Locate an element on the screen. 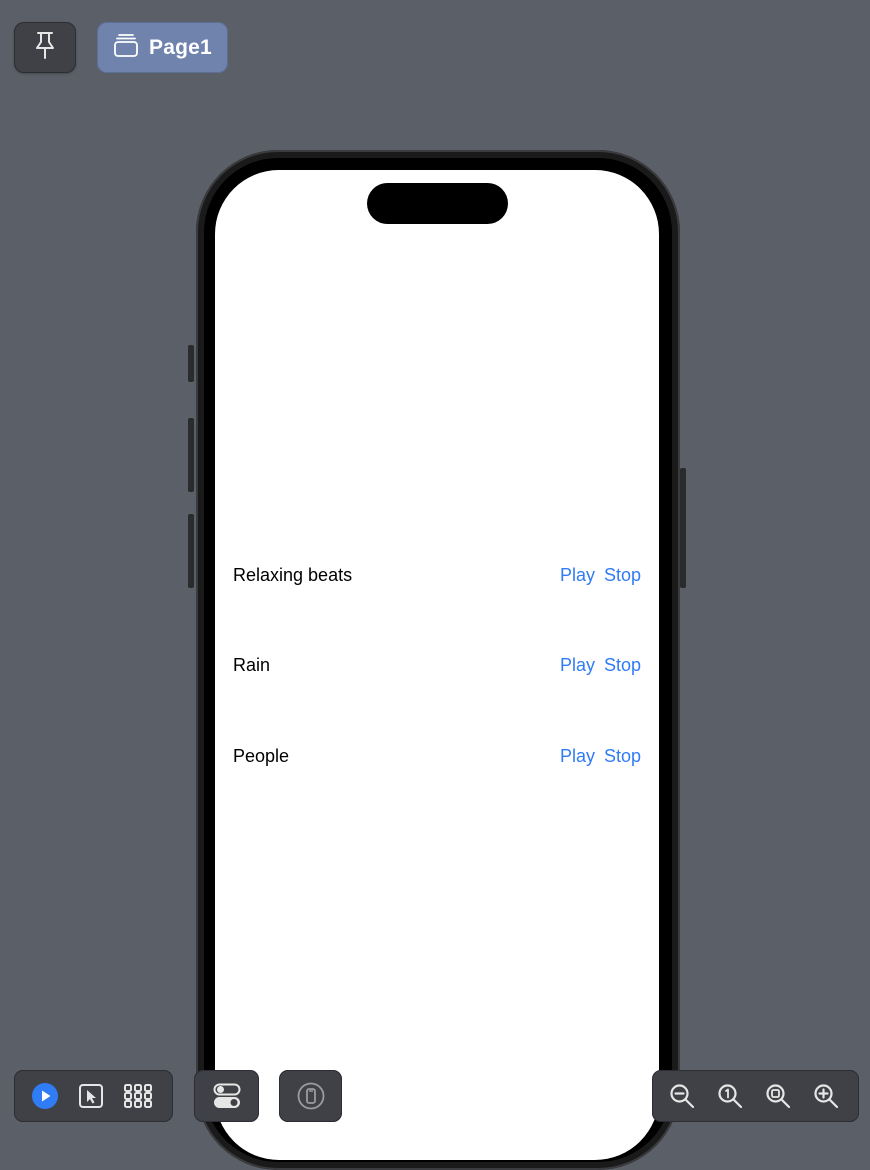  select-cursor-icon is located at coordinates (91, 1096).